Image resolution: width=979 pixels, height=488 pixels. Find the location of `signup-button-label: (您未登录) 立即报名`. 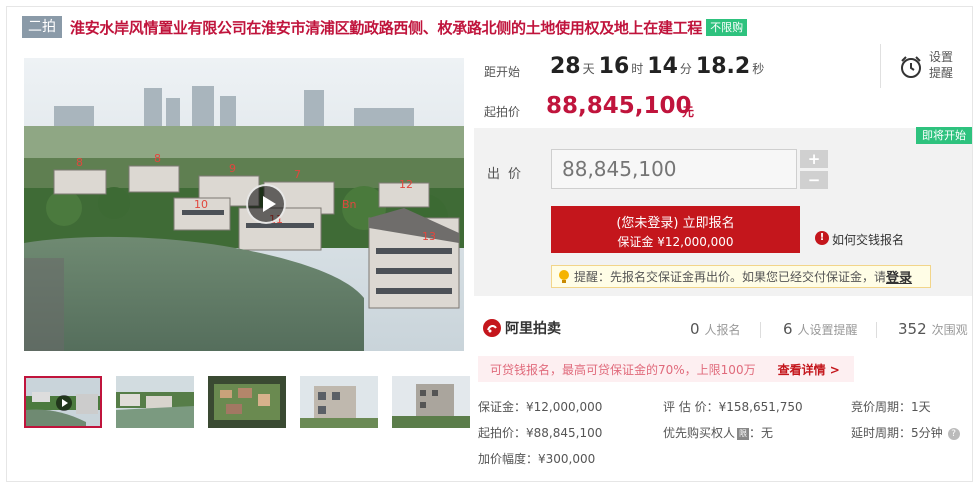

signup-button-label: (您未登录) 立即报名 is located at coordinates (675, 223).